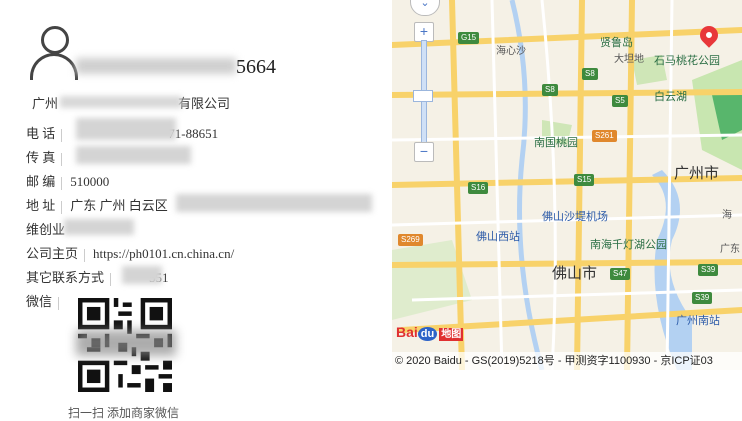  Describe the element at coordinates (256, 67) in the screenshot. I see `contact-phone: 5664` at that location.